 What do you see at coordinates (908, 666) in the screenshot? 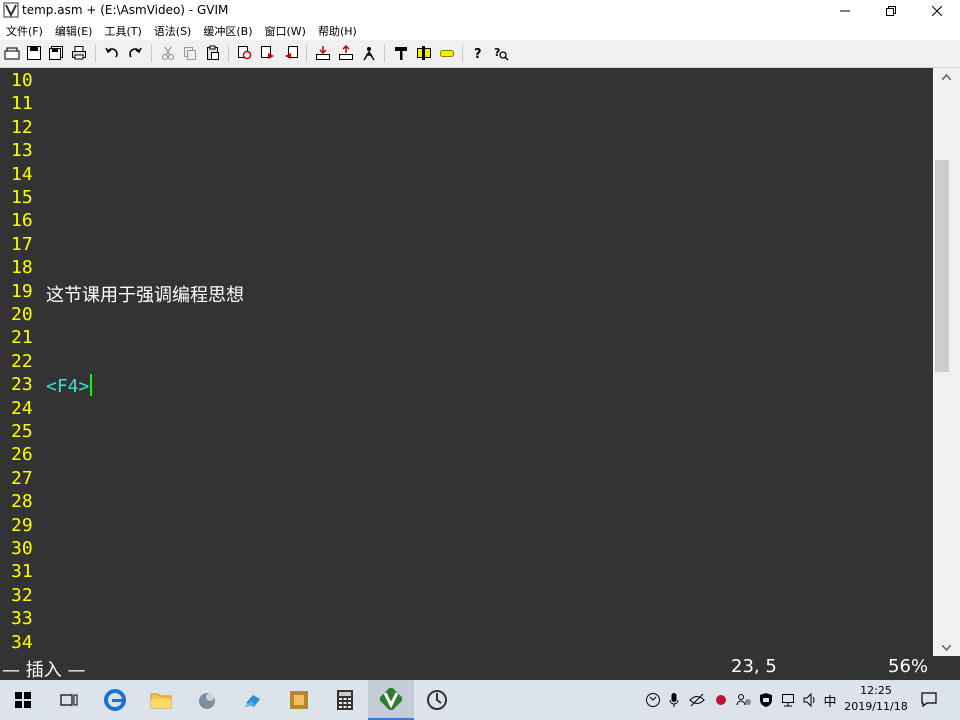
I see `scroll-percent: 56%` at bounding box center [908, 666].